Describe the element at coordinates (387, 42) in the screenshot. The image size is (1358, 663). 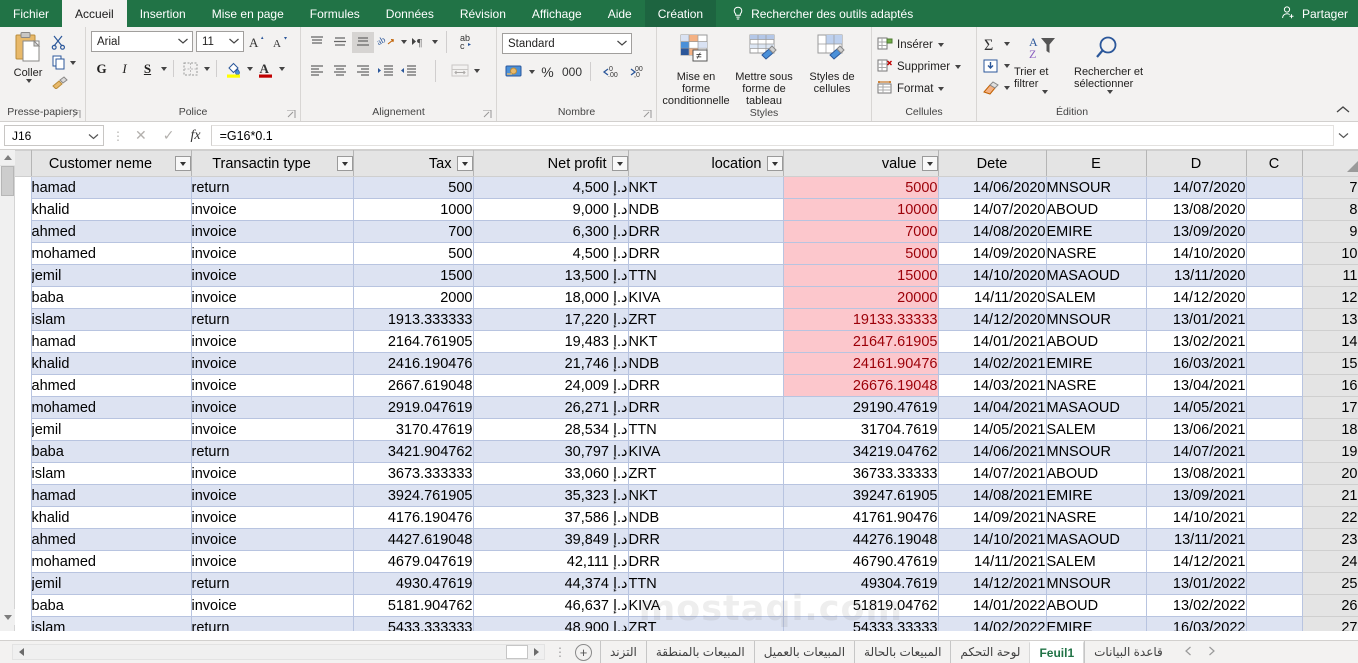
I see `orientation-button: ab` at that location.